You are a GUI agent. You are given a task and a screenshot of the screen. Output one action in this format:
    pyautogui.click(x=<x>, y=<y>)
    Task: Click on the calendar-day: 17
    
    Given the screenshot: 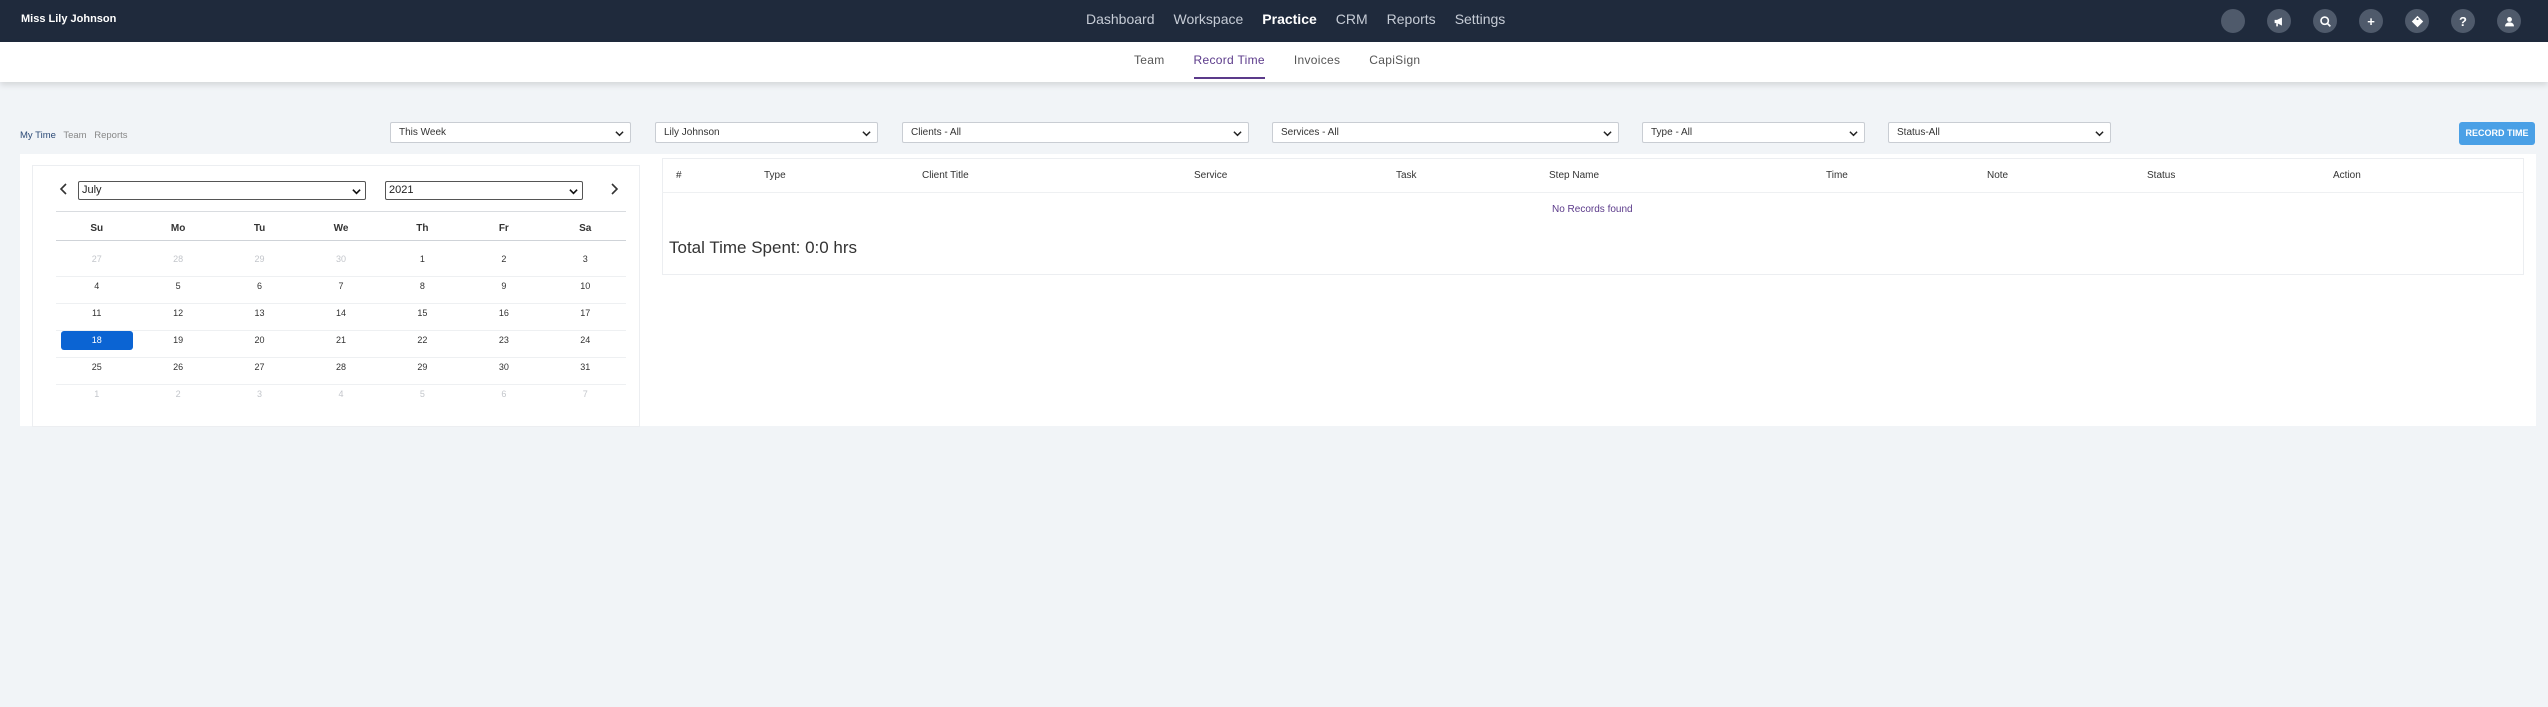 What is the action you would take?
    pyautogui.click(x=585, y=317)
    